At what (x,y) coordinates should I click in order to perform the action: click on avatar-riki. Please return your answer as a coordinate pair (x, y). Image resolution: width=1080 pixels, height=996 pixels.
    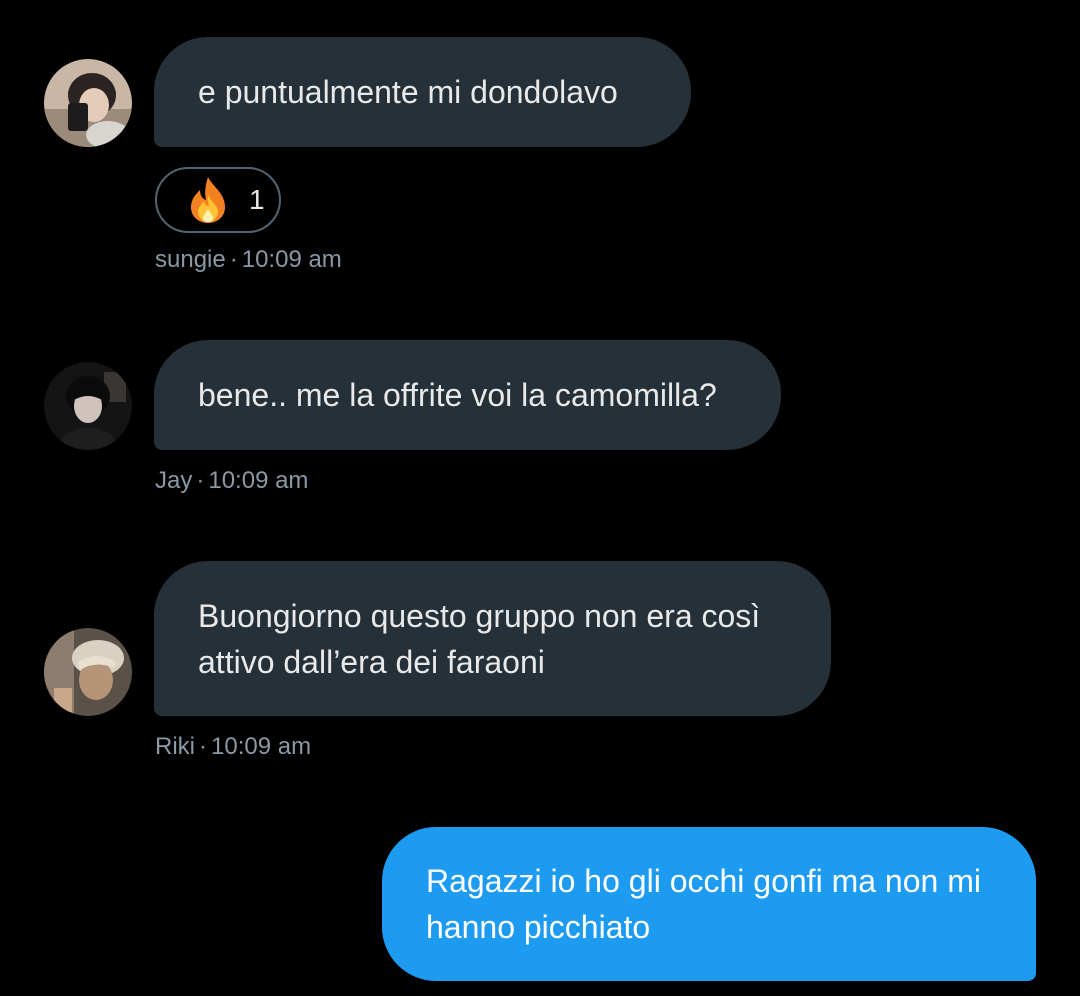
    Looking at the image, I should click on (88, 672).